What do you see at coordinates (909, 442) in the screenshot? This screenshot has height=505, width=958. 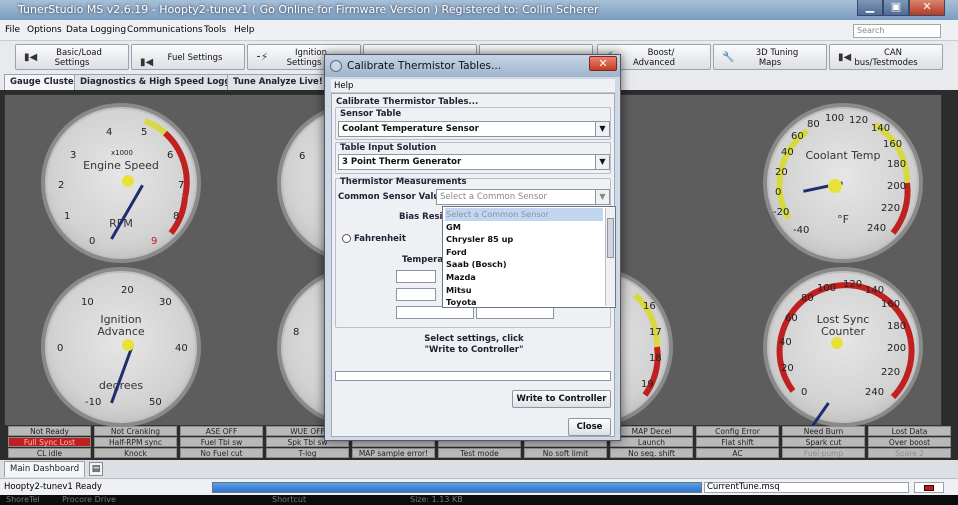 I see `status-indicator: Over boost` at bounding box center [909, 442].